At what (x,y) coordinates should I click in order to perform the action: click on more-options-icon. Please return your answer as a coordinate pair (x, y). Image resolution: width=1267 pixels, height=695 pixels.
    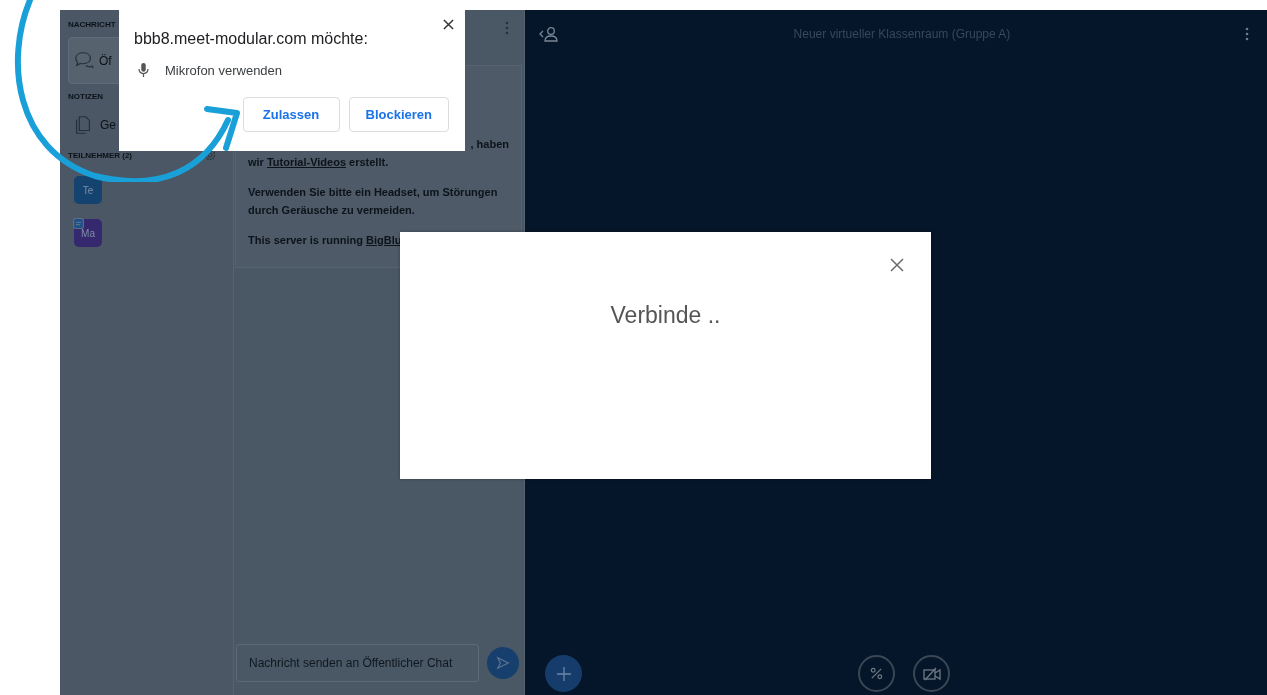
    Looking at the image, I should click on (1247, 34).